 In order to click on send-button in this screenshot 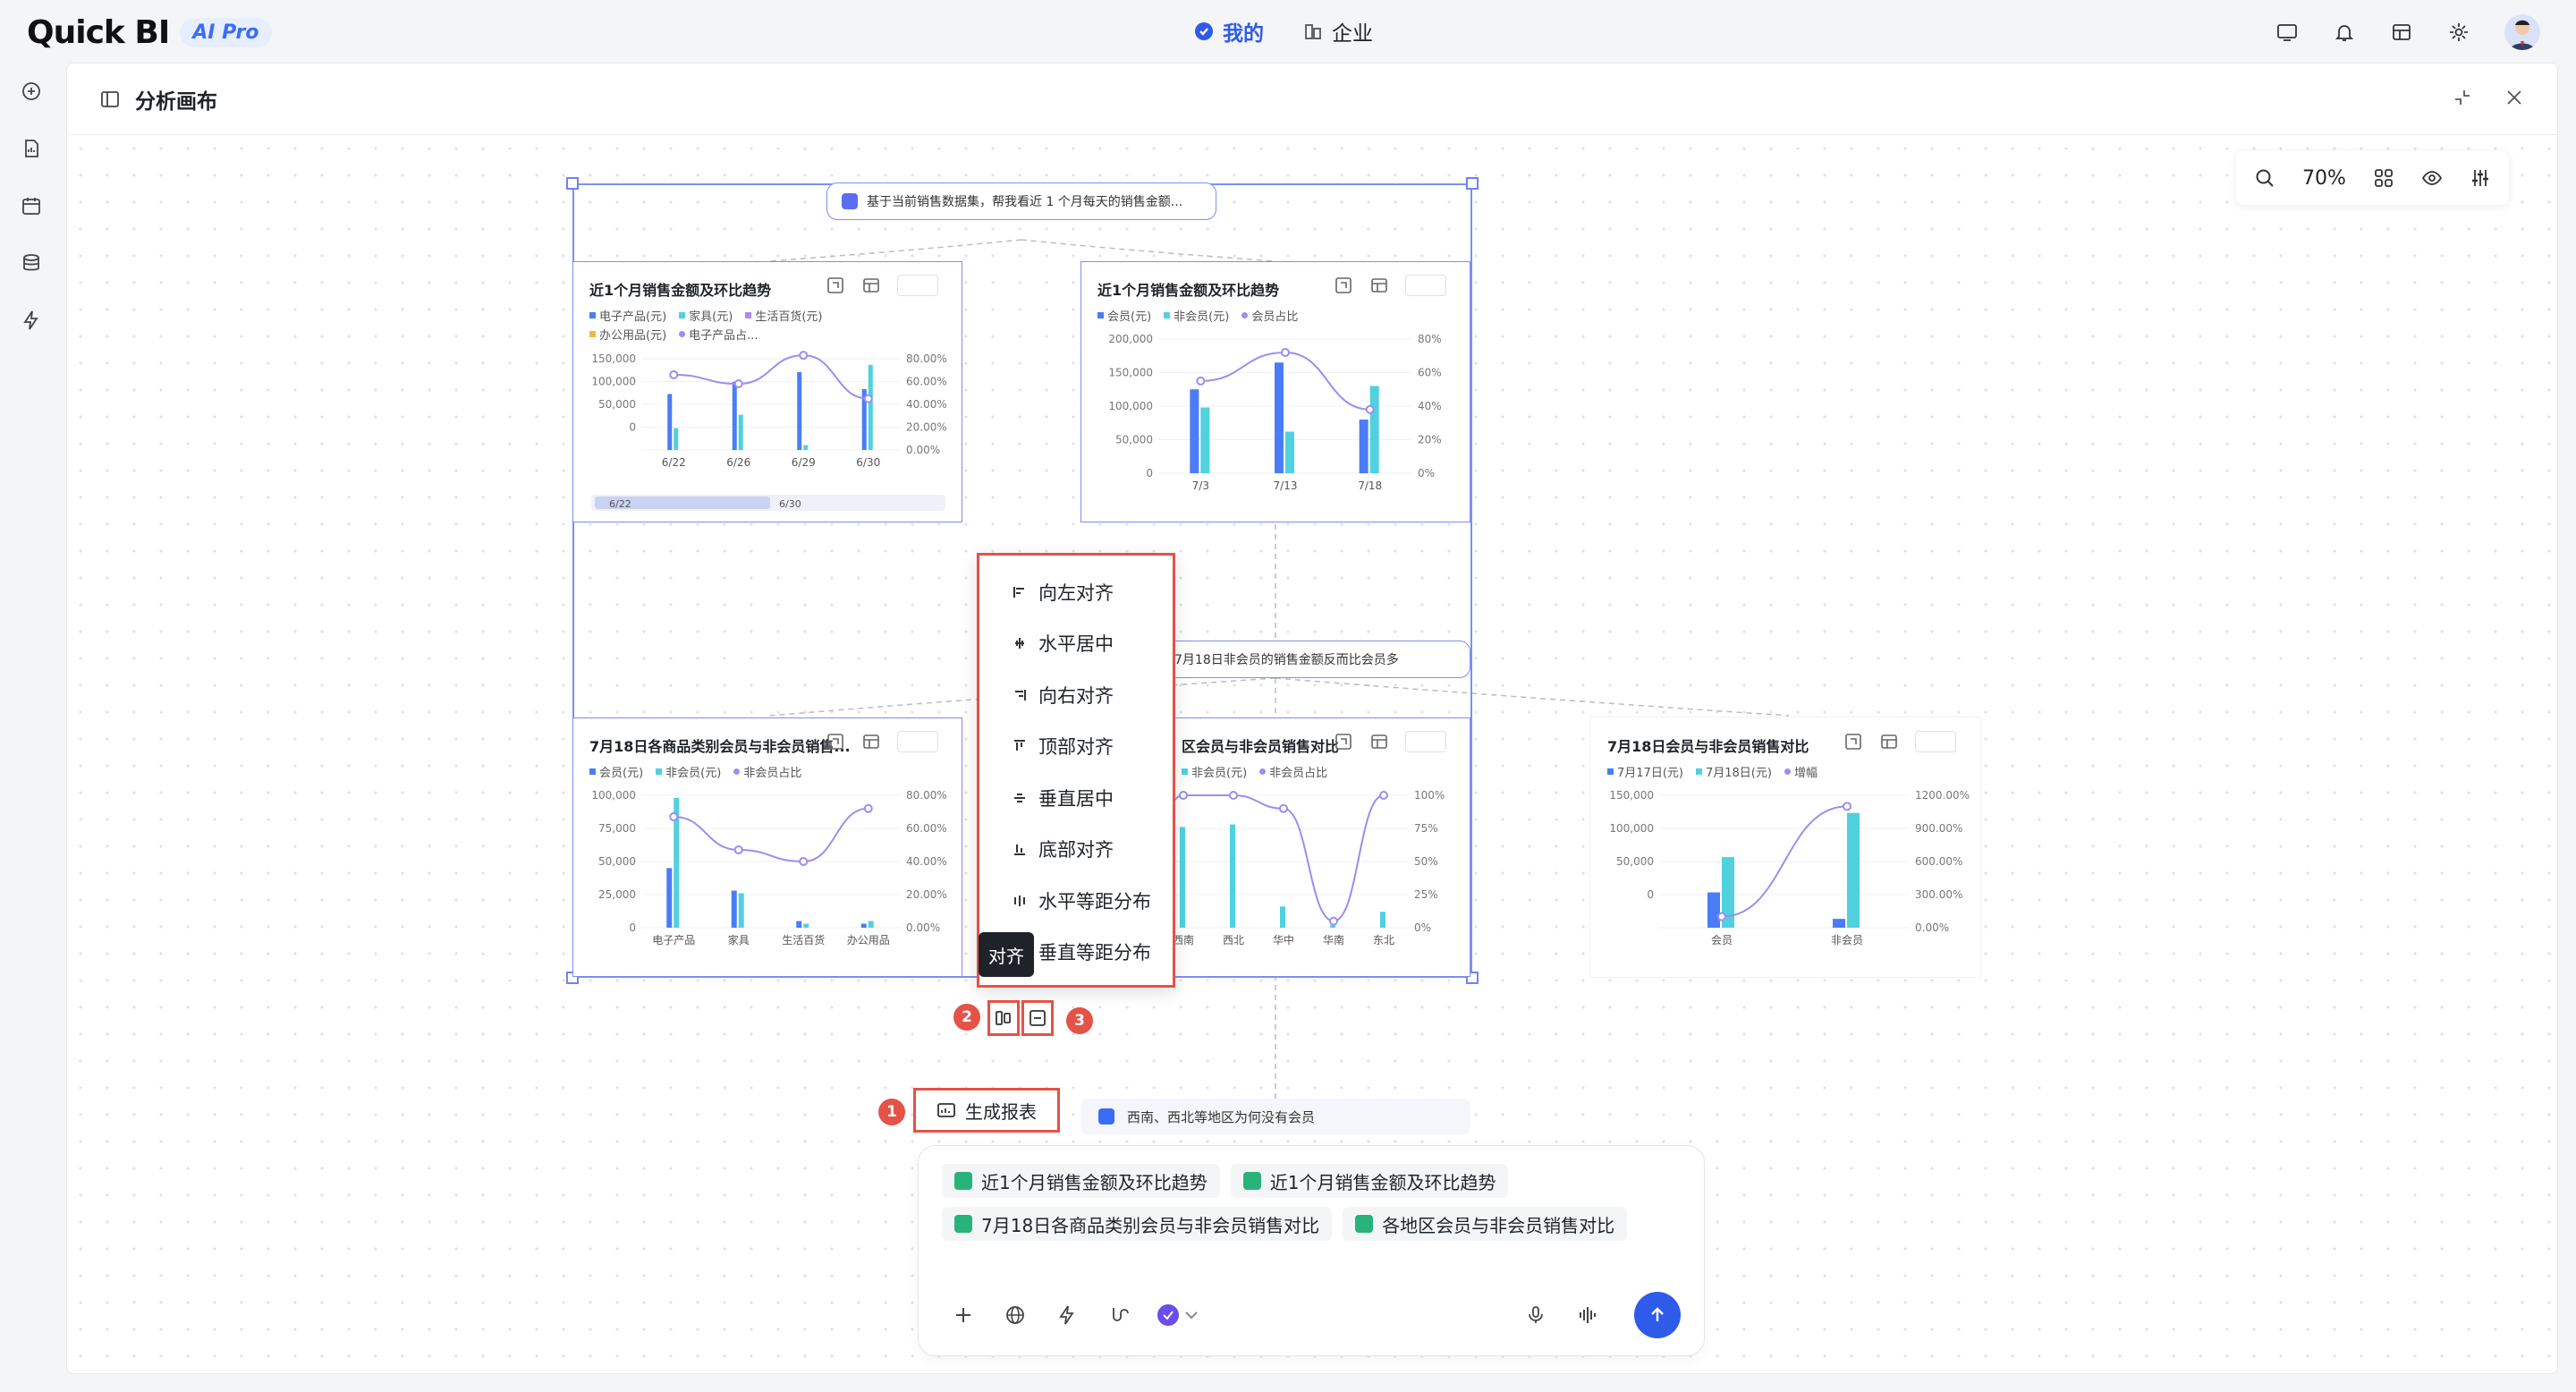, I will do `click(1657, 1315)`.